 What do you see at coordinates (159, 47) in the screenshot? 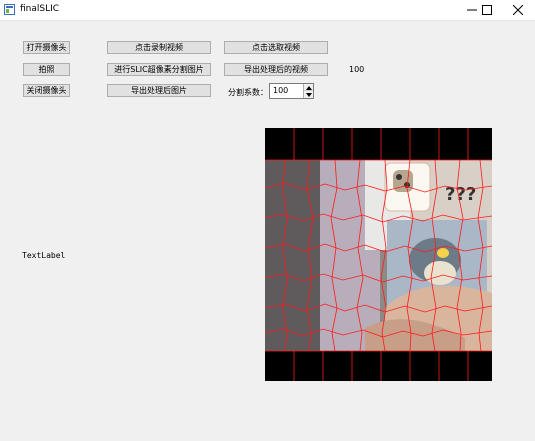
I see `record-video-button: 点击录制视频` at bounding box center [159, 47].